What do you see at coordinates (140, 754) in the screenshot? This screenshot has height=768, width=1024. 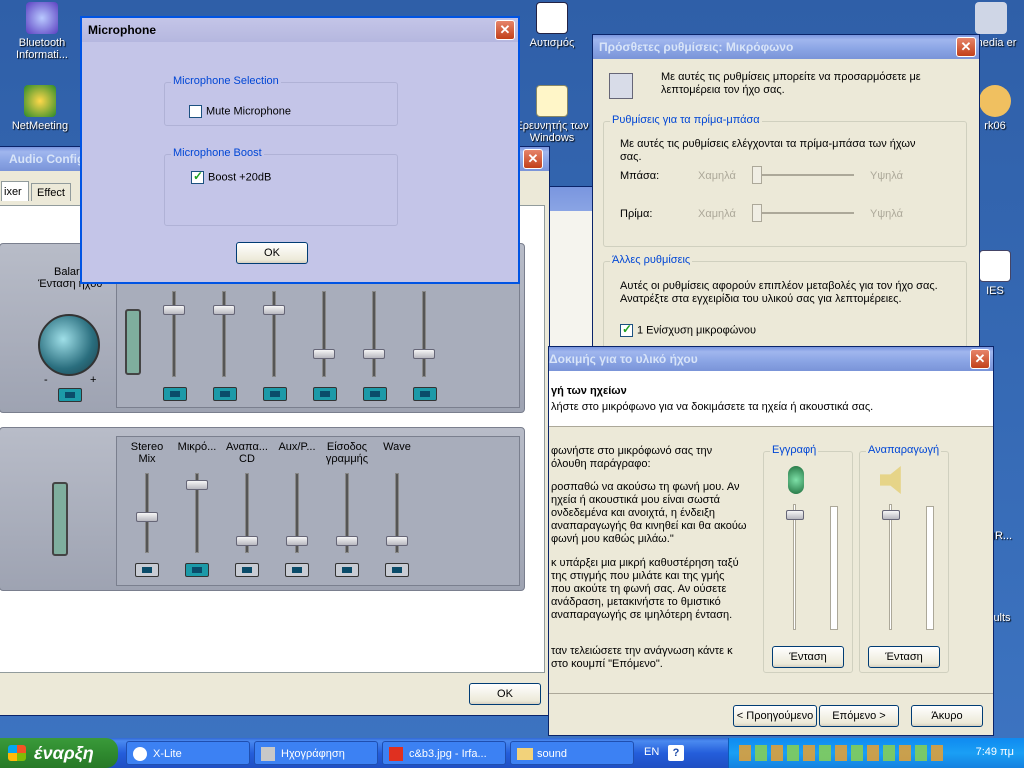 I see `xlite-icon` at bounding box center [140, 754].